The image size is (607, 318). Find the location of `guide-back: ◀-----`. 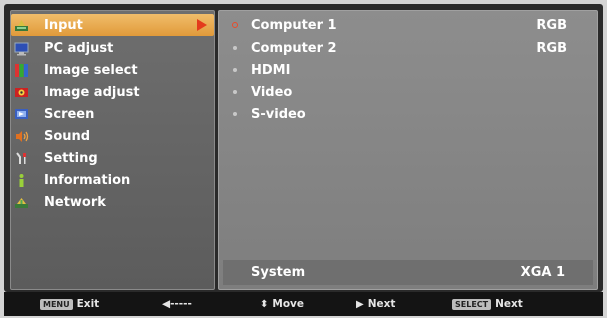

guide-back: ◀----- is located at coordinates (177, 304).